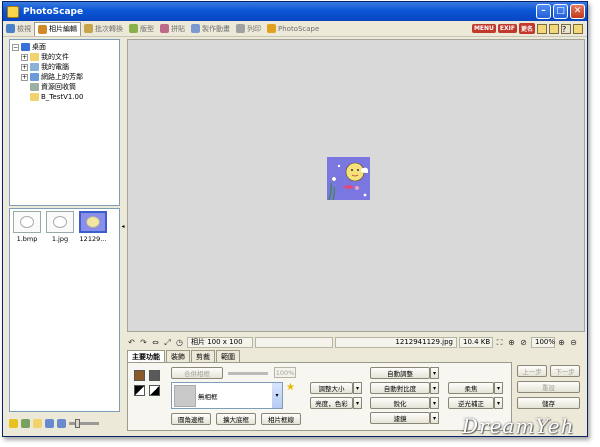 This screenshot has width=600, height=447. Describe the element at coordinates (15, 47) in the screenshot. I see `collapse-icon: −` at that location.